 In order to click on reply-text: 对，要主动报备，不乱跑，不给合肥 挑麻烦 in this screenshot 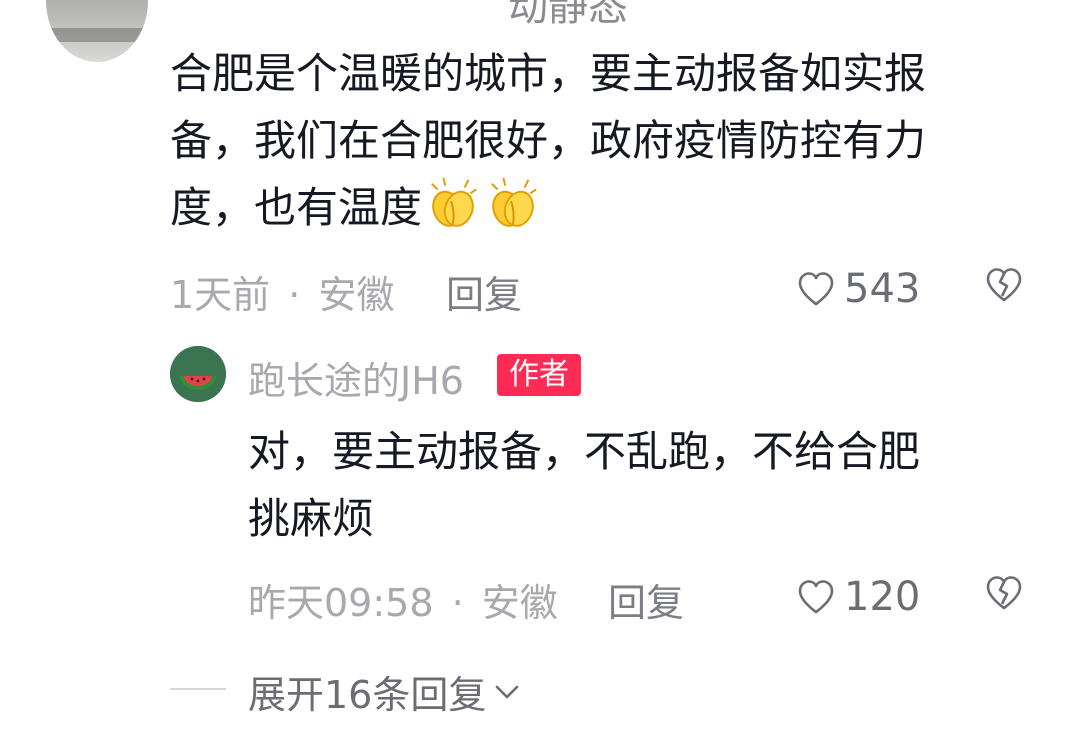, I will do `click(648, 485)`.